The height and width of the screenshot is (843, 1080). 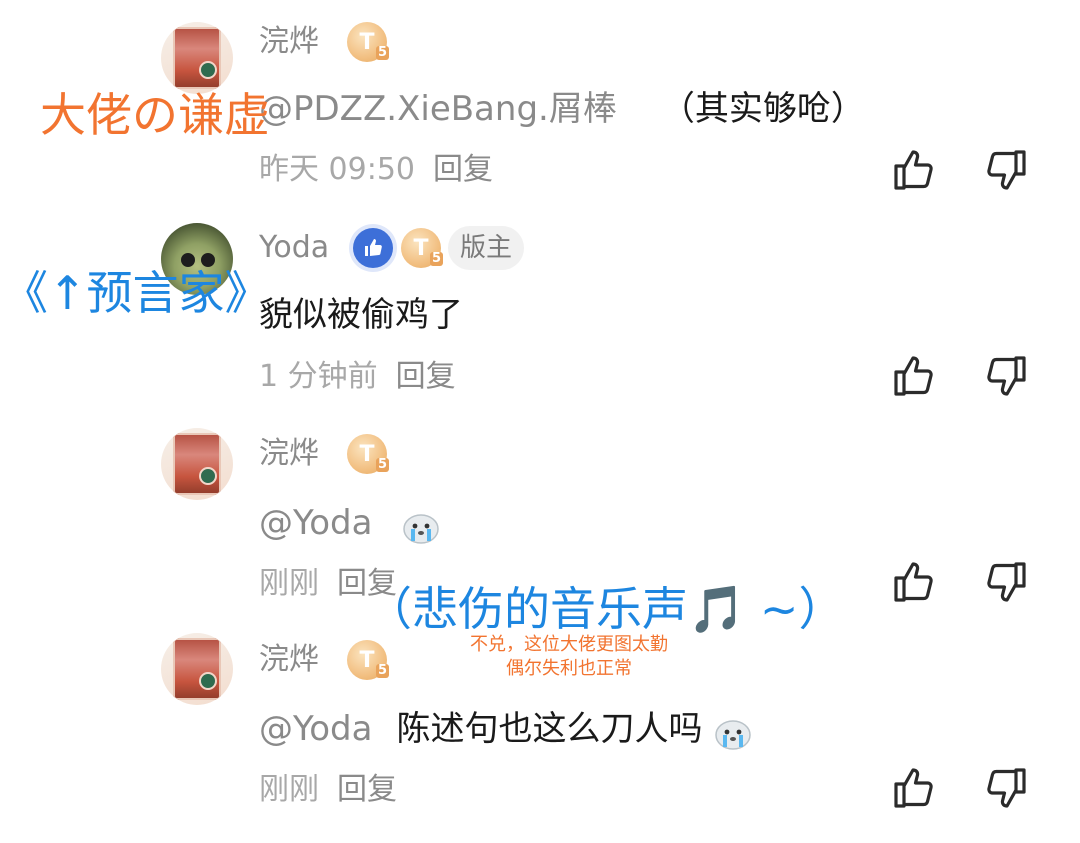 I want to click on comment-text: @PDZZ.XieBang.屑棒 （其实够呛）, so click(x=562, y=109).